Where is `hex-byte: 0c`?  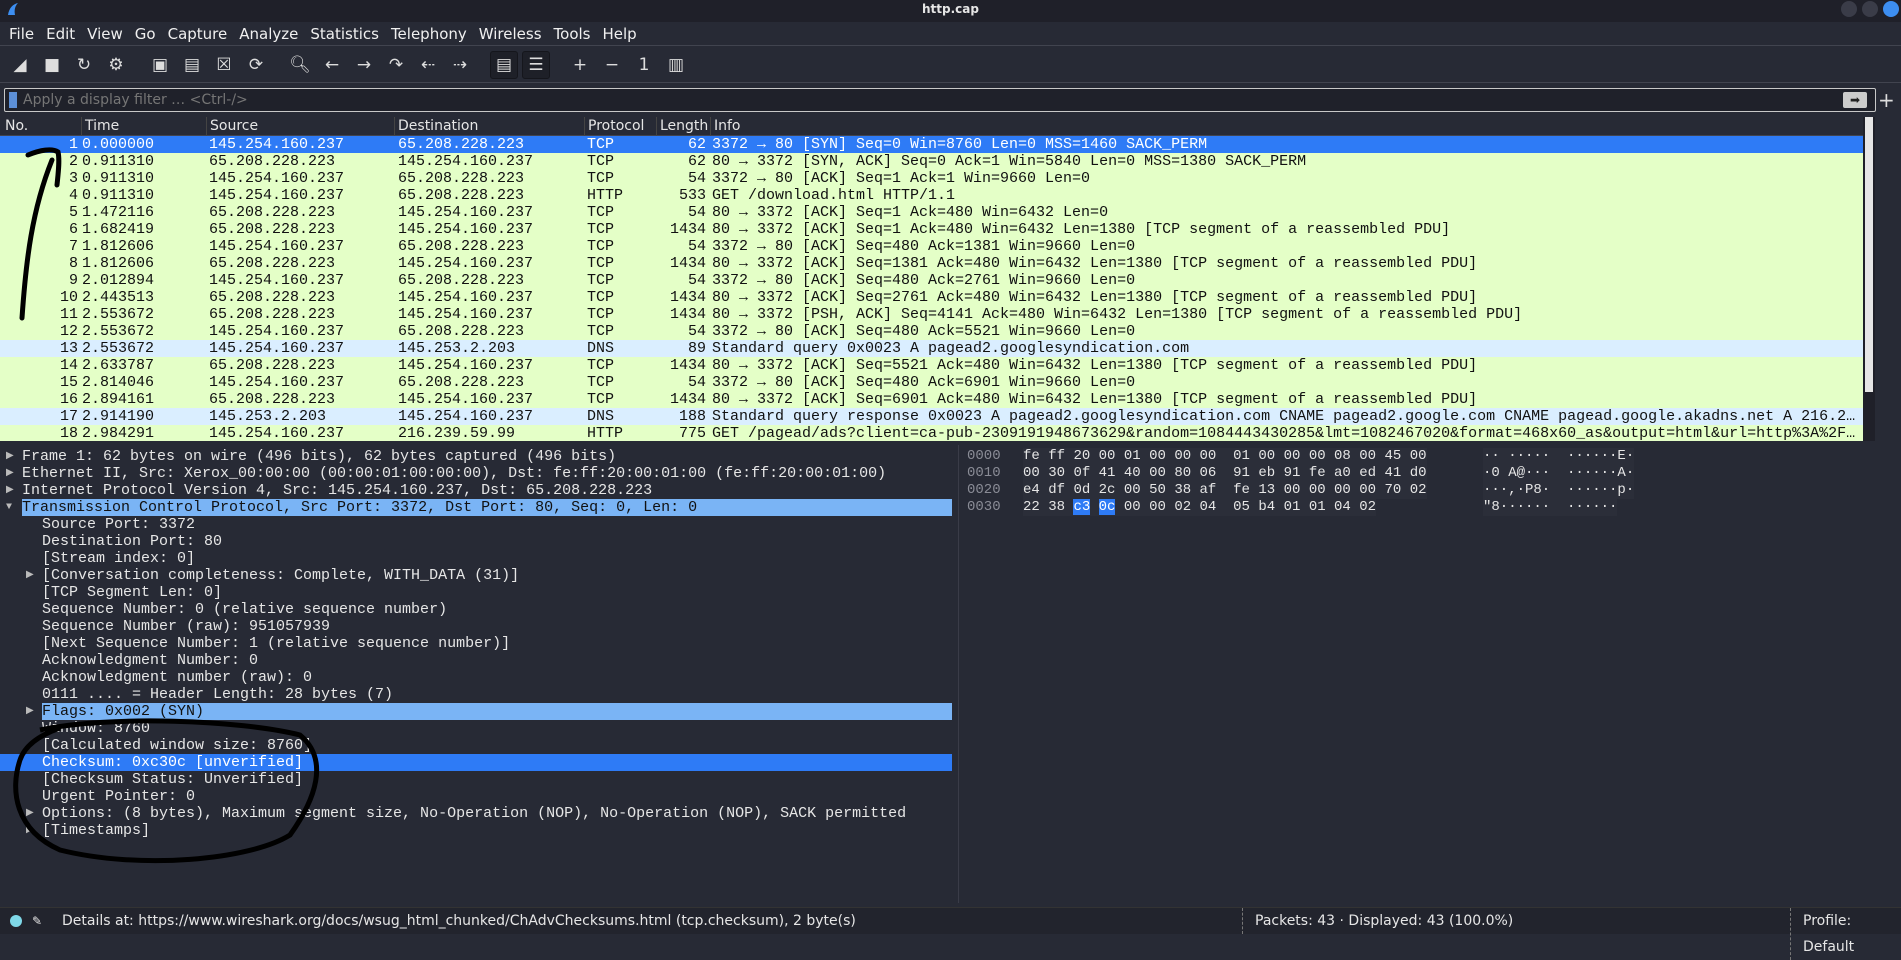
hex-byte: 0c is located at coordinates (1107, 507).